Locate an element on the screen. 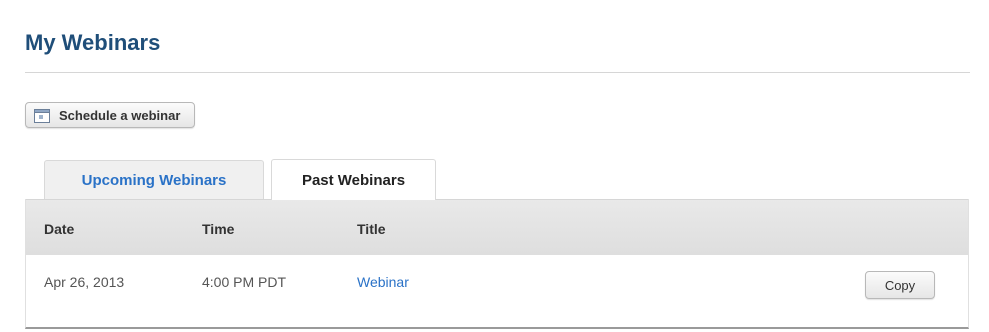 This screenshot has width=989, height=332. copy-button: Copy is located at coordinates (900, 285).